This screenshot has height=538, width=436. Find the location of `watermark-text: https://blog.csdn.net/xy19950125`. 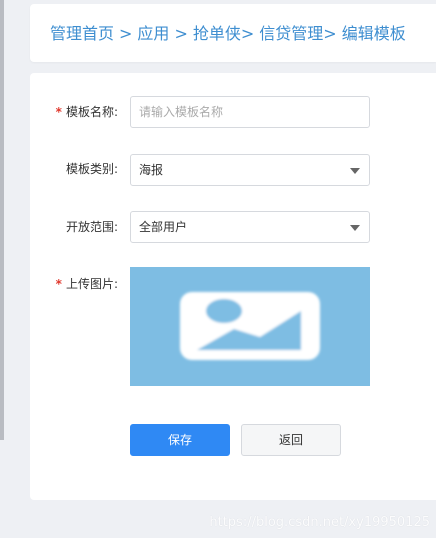

watermark-text: https://blog.csdn.net/xy19950125 is located at coordinates (319, 522).